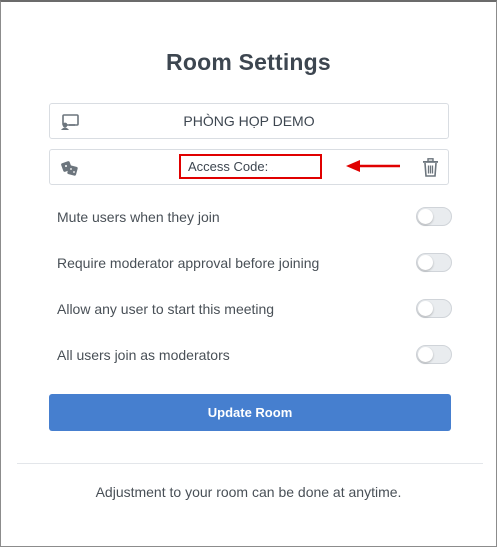 The image size is (497, 547). Describe the element at coordinates (254, 355) in the screenshot. I see `toggle-row-join-as-moderators: All users join as moderators` at that location.